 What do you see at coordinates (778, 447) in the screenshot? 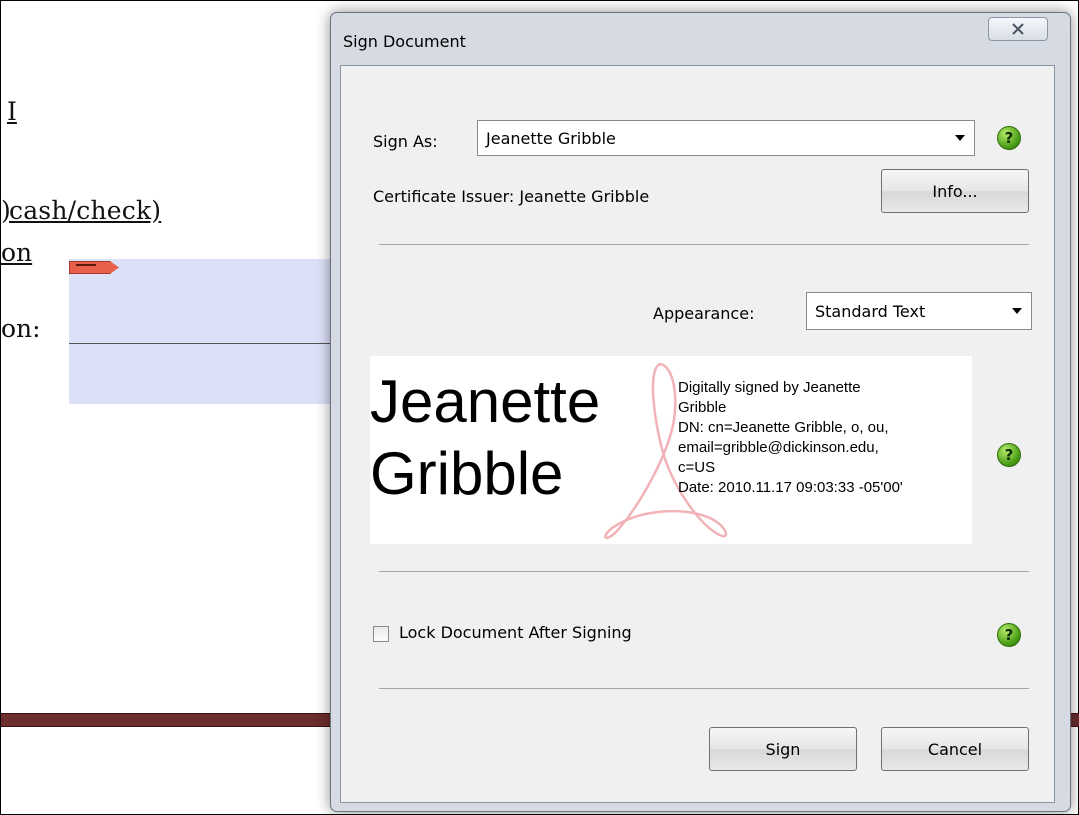
I see `preview-detail-line: email=gribble@dickinson.edu,` at bounding box center [778, 447].